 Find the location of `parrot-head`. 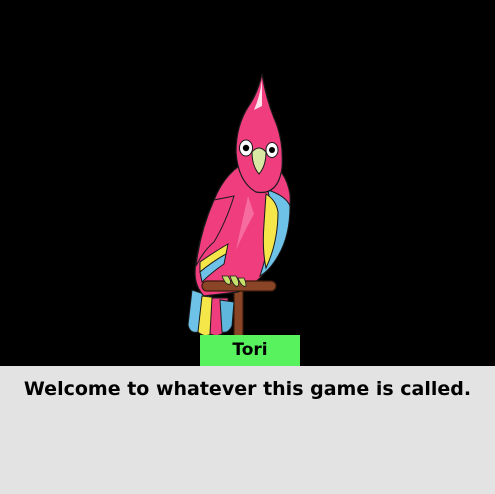

parrot-head is located at coordinates (259, 133).